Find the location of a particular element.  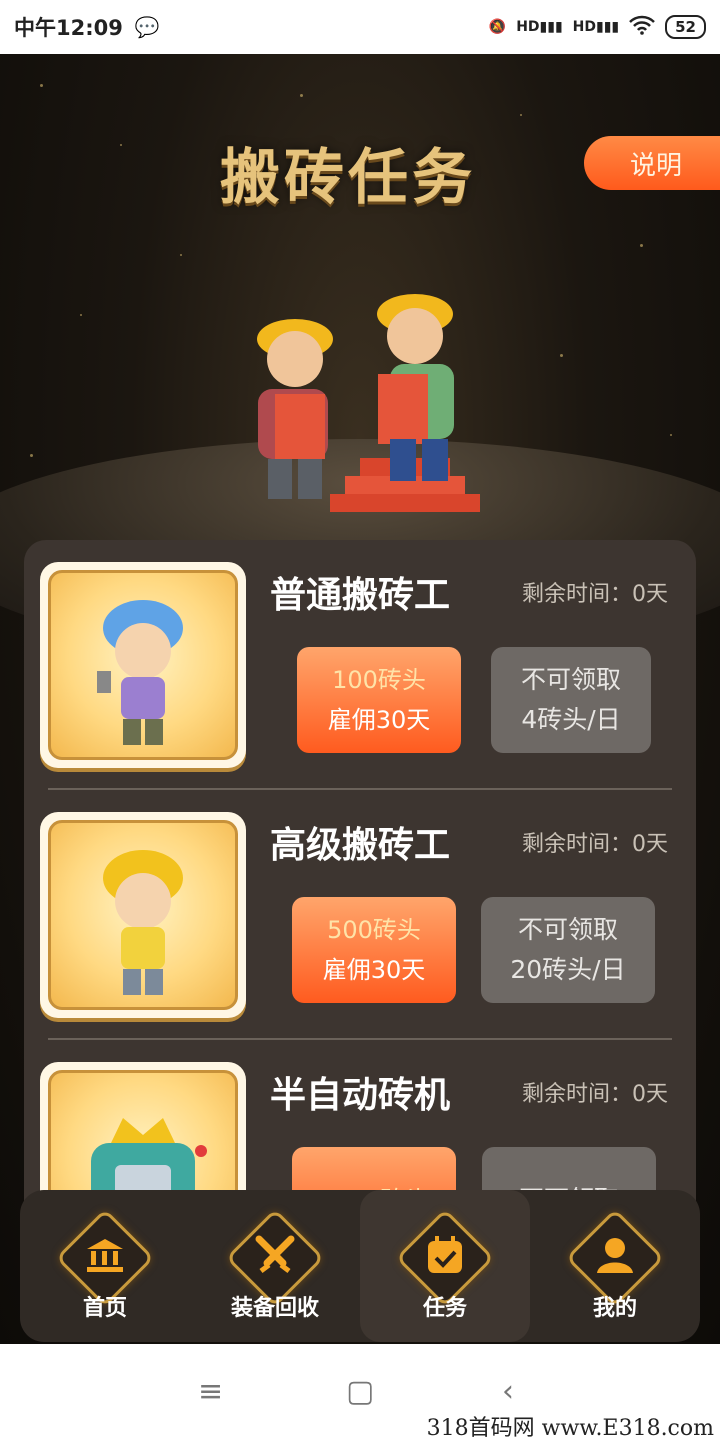

tab-label: 首页 is located at coordinates (104, 1308).